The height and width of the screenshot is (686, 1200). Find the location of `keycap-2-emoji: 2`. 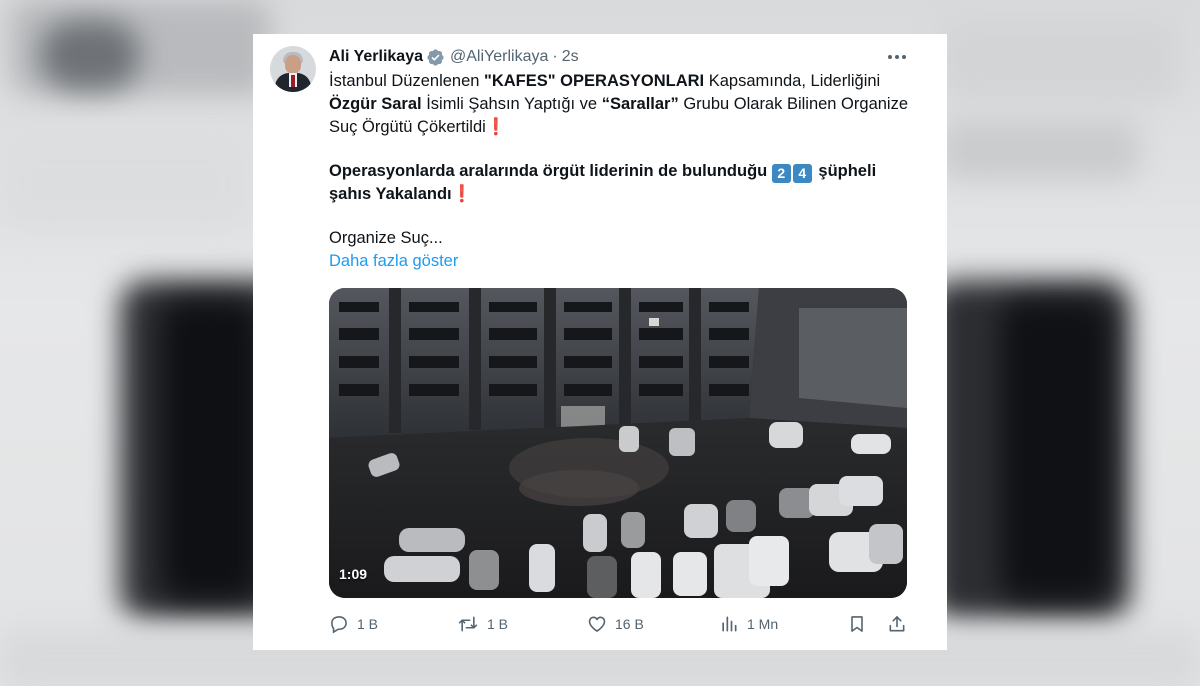

keycap-2-emoji: 2 is located at coordinates (781, 173).